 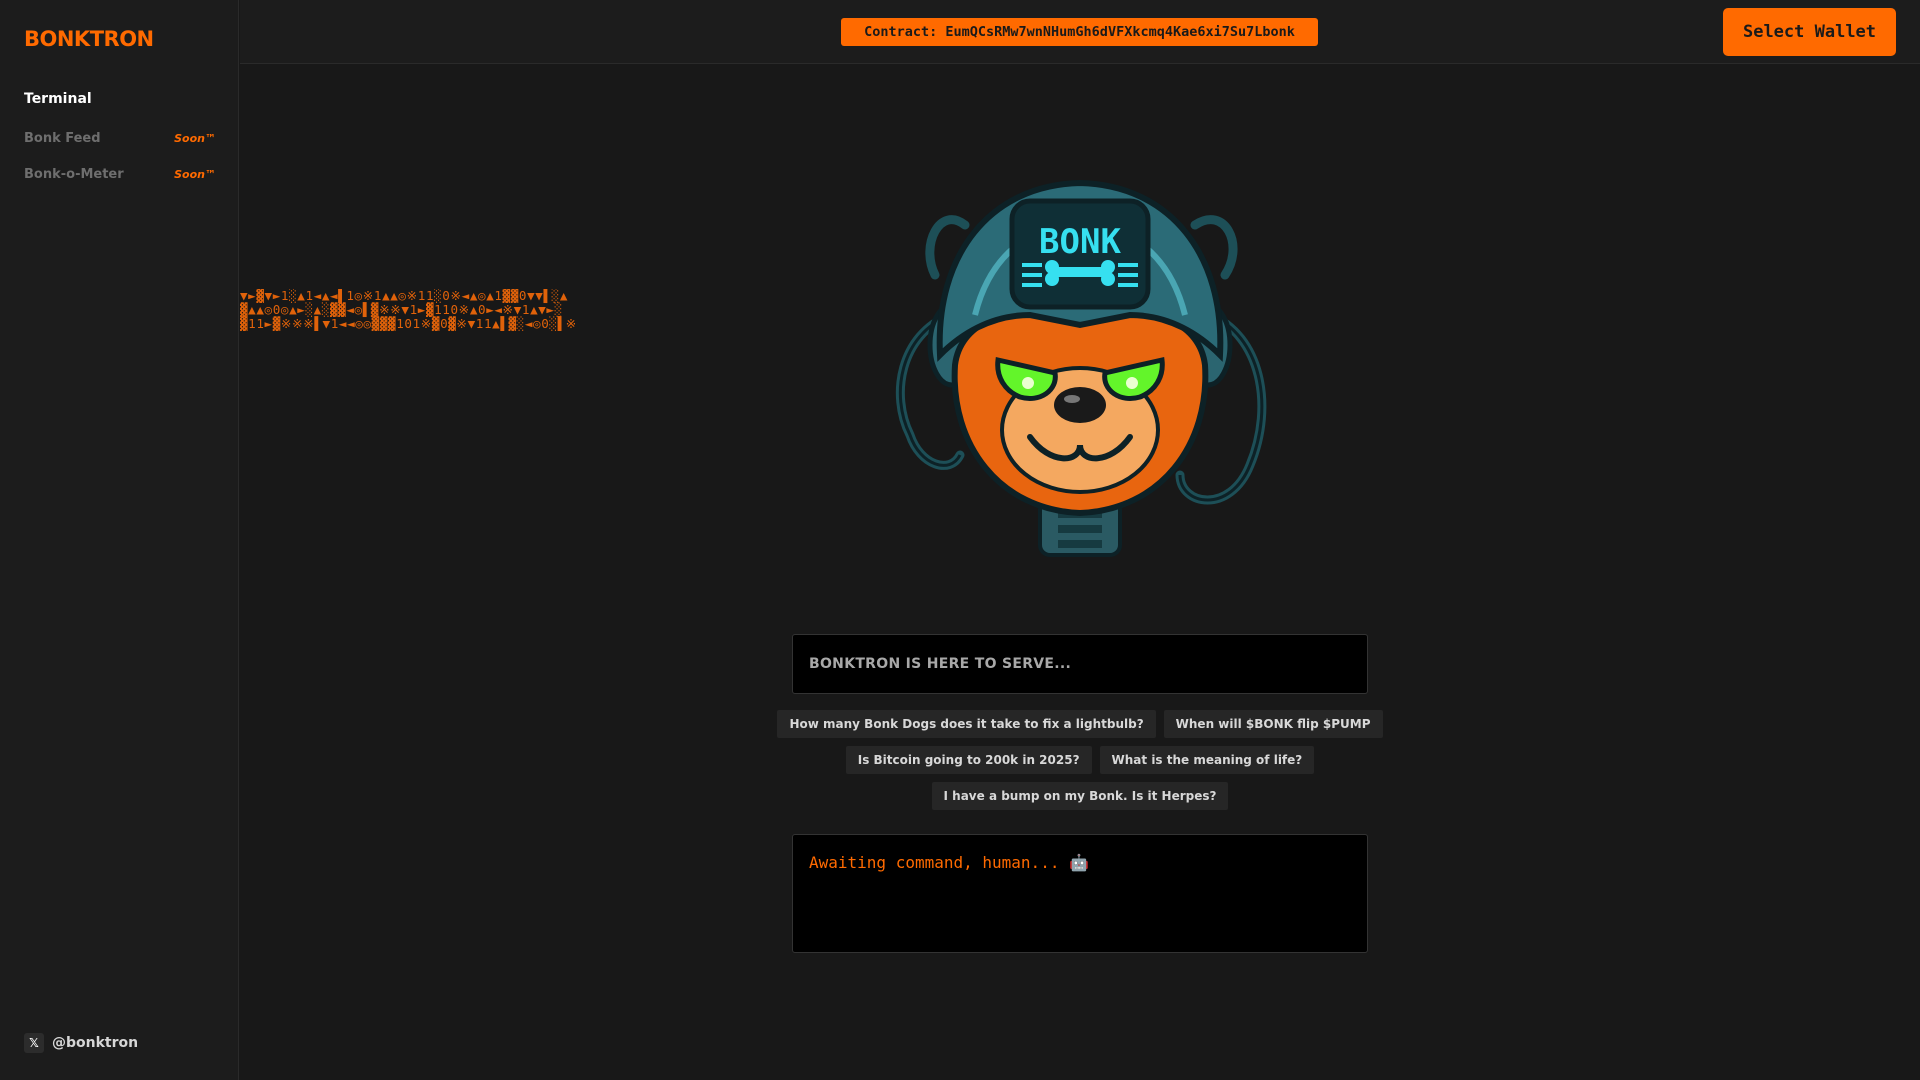 I want to click on bonk-bear-mascot-icon: BONK, so click(x=1080, y=367).